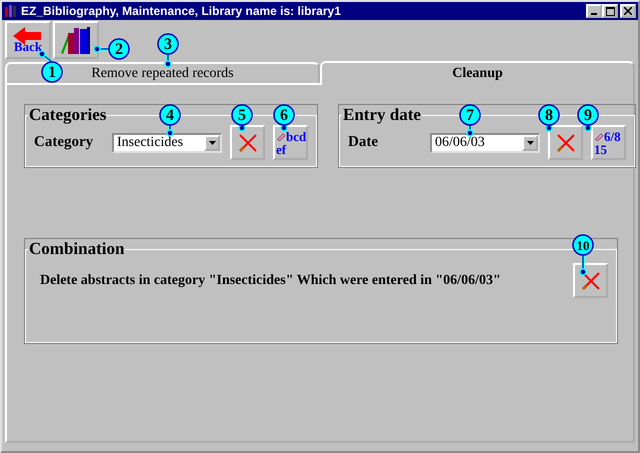 This screenshot has height=453, width=640. I want to click on back-button: Back, so click(28, 40).